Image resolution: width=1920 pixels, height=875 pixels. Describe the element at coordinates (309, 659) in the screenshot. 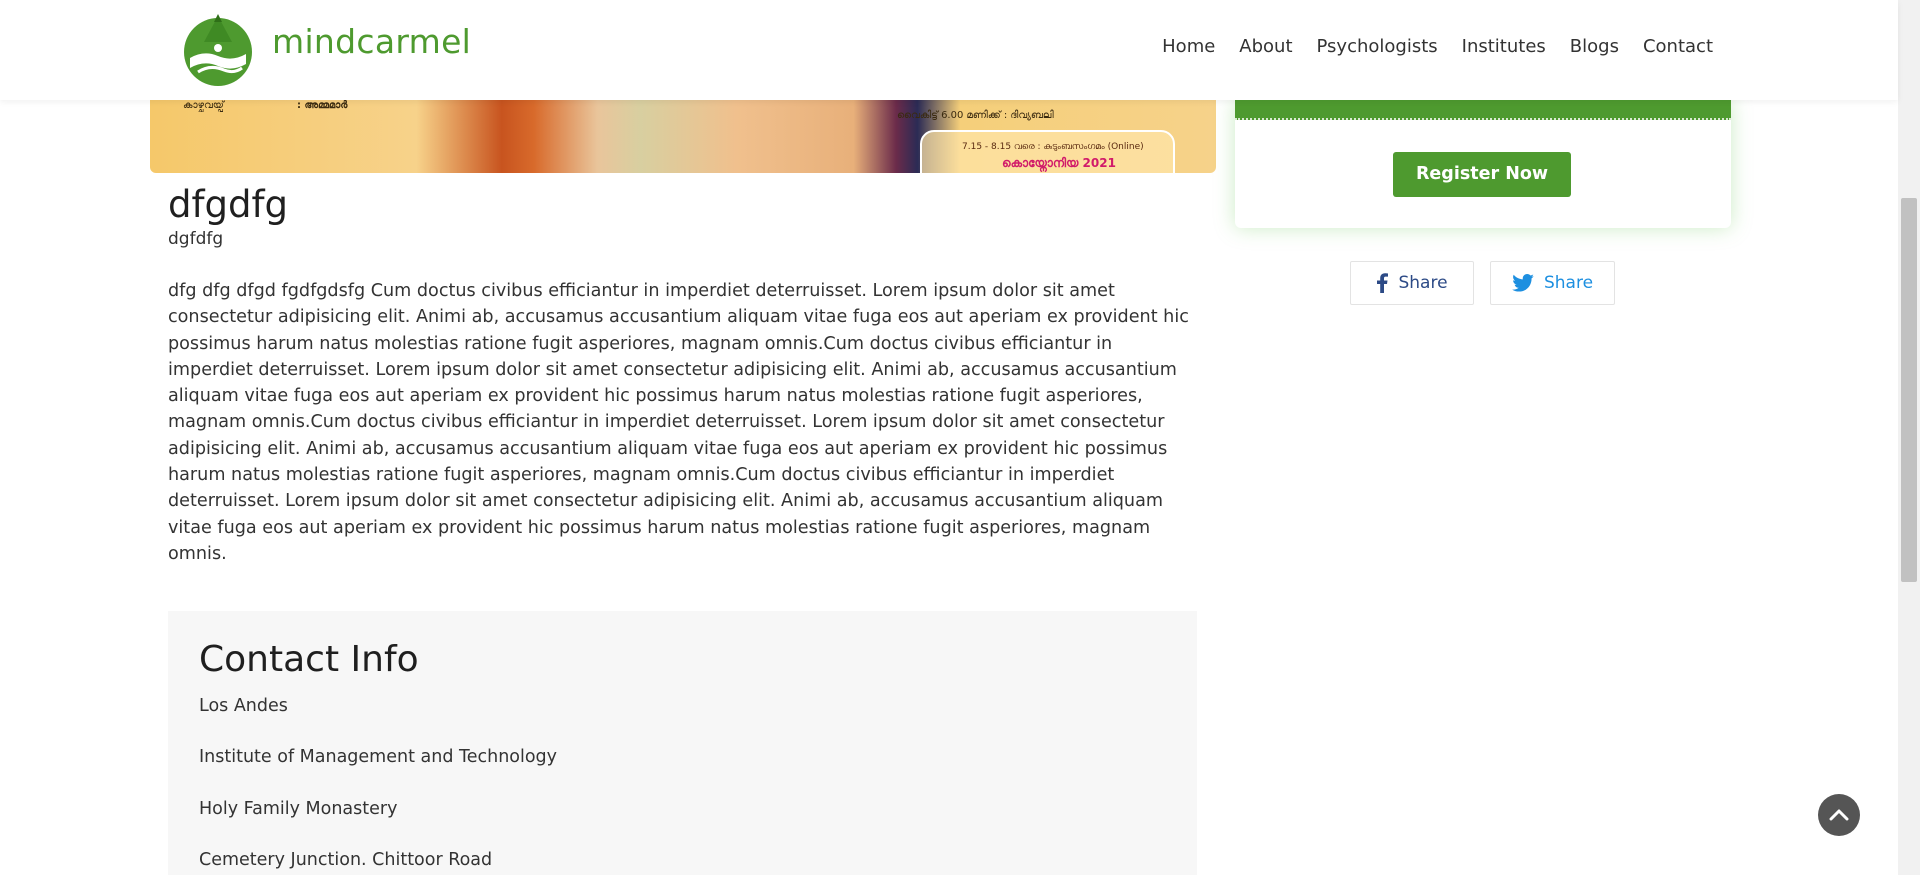

I see `contact-info-title: Contact Info` at that location.